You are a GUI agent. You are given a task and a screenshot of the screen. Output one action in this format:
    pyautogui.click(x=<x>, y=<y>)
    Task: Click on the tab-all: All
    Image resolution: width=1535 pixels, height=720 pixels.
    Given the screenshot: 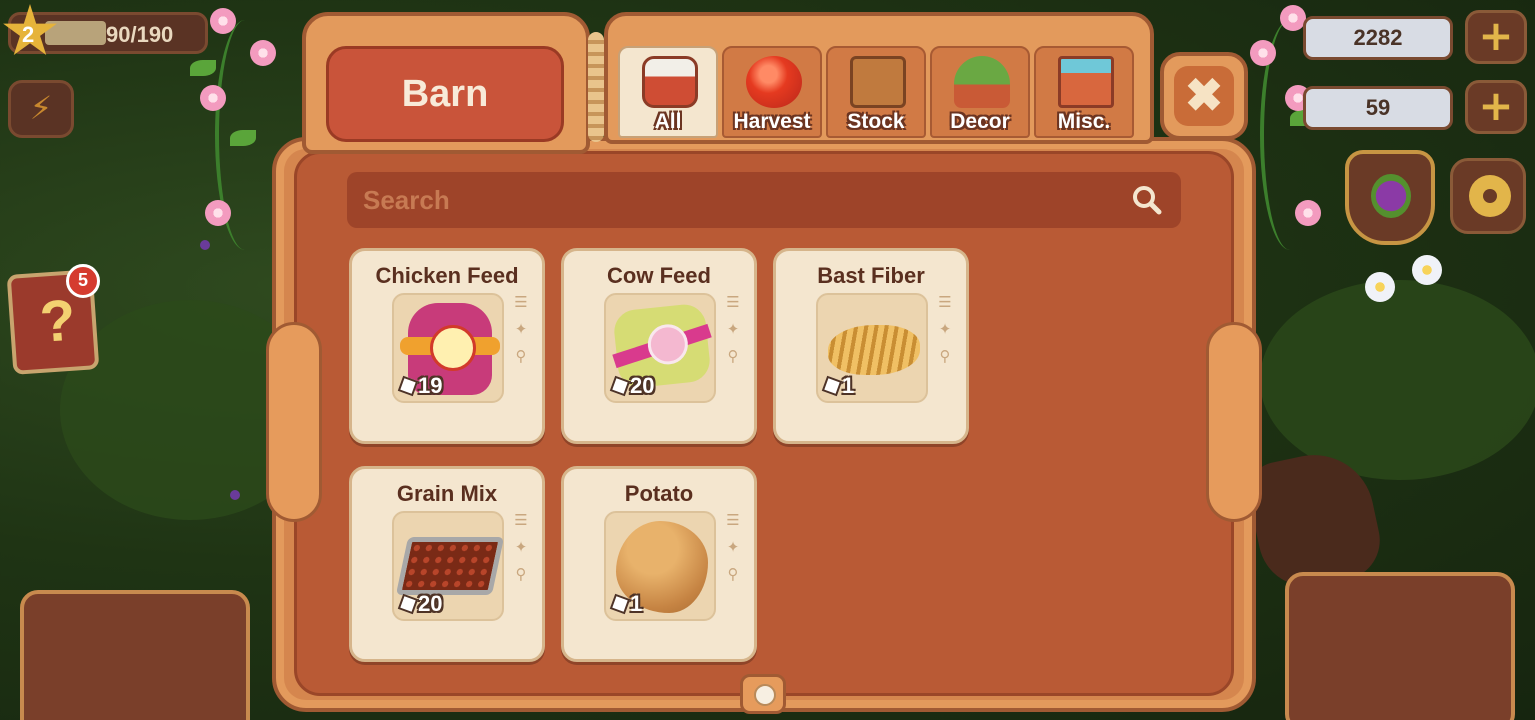 What is the action you would take?
    pyautogui.click(x=668, y=92)
    